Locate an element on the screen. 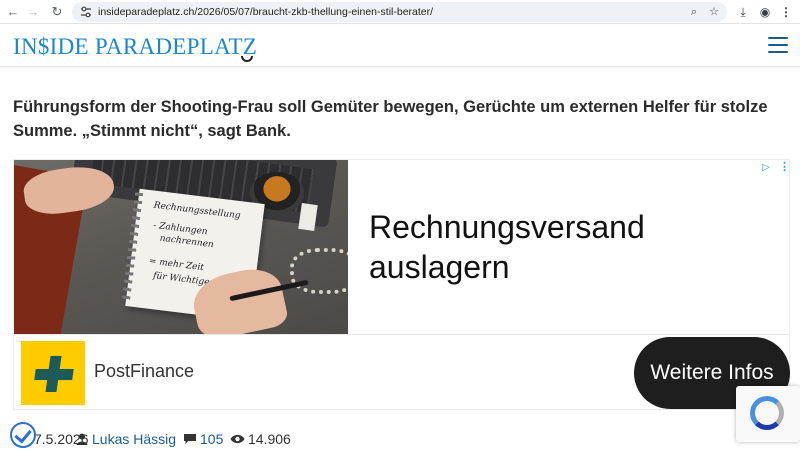  site-logo: IN$IDE PARADEPLATZ is located at coordinates (135, 47).